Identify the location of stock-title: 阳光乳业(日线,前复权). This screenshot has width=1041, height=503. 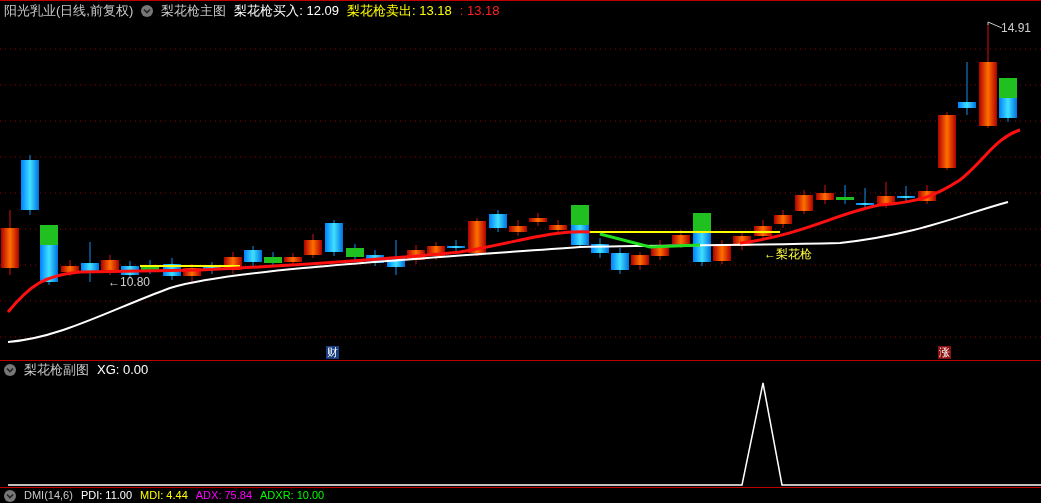
(69, 10).